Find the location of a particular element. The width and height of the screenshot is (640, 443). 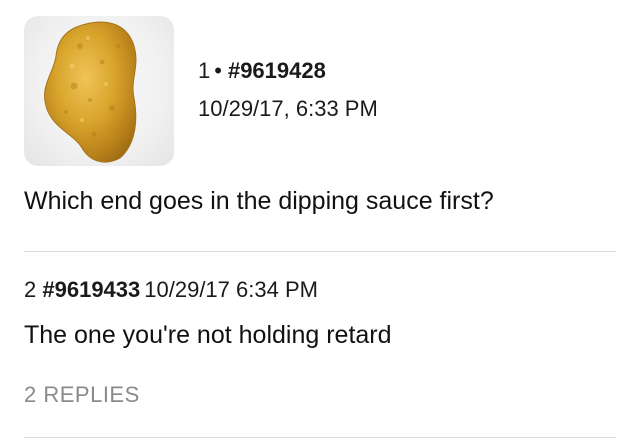

reply-body: The one you're not holding retard is located at coordinates (208, 335).